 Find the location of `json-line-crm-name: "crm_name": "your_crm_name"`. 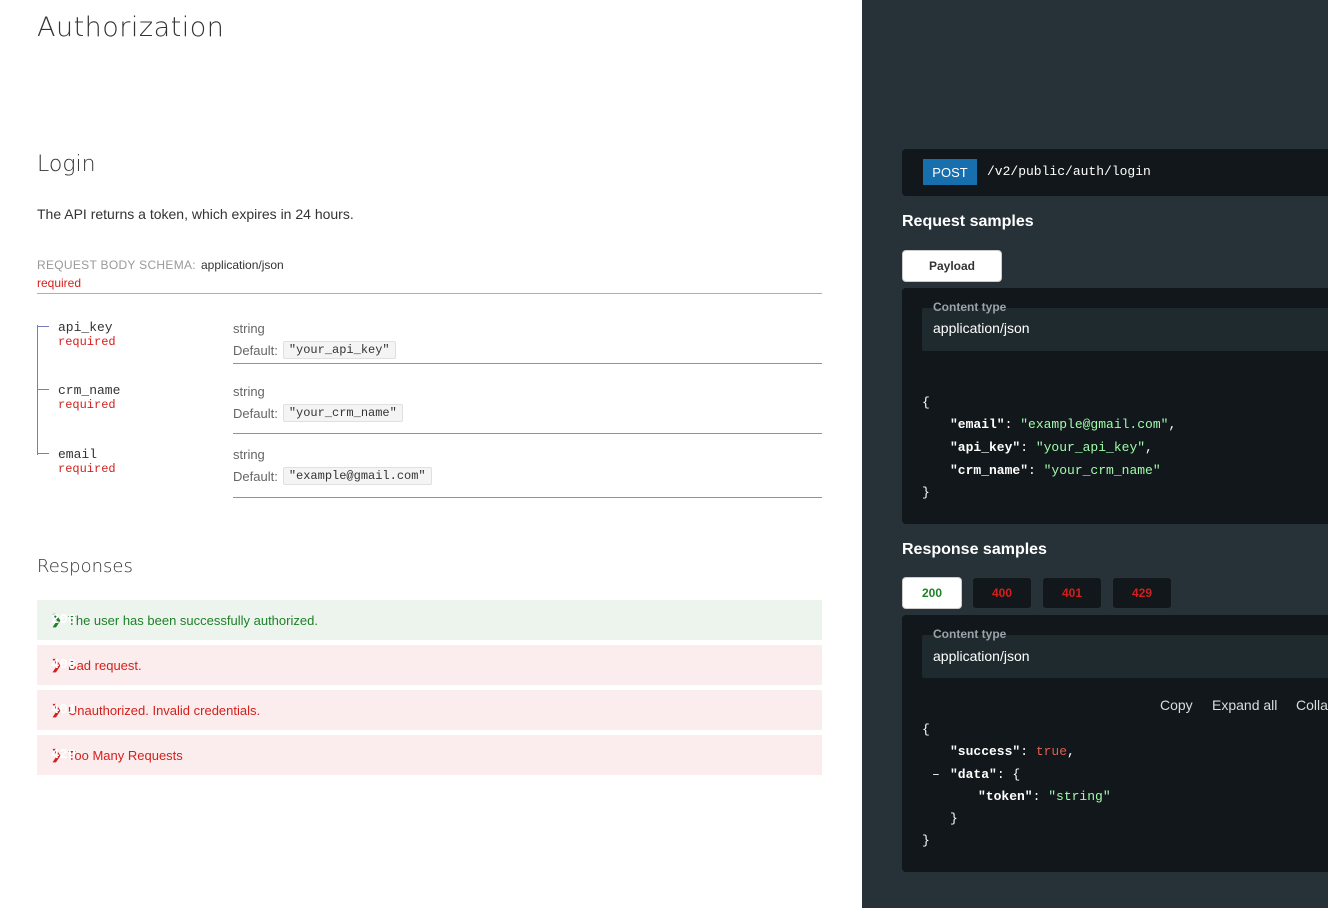

json-line-crm-name: "crm_name": "your_crm_name" is located at coordinates (1055, 470).